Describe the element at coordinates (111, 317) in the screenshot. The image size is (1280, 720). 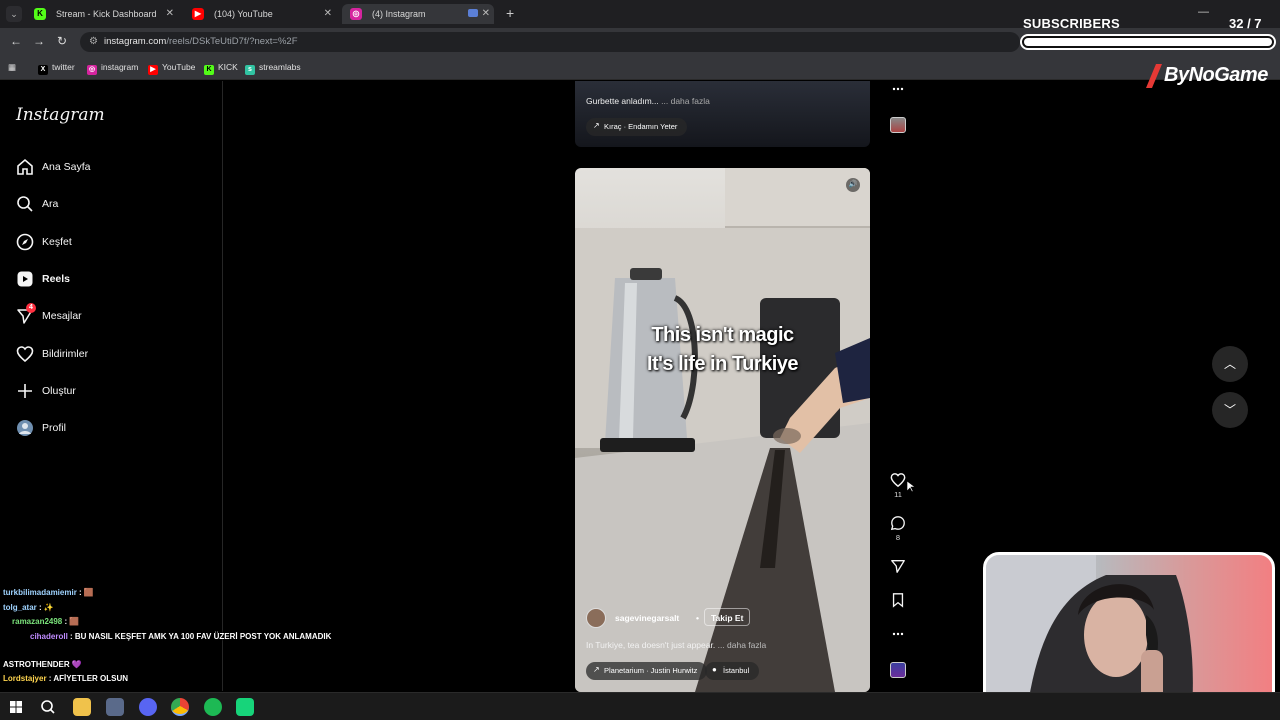
I see `sidebar-item-messages: 4 Mesajlar` at that location.